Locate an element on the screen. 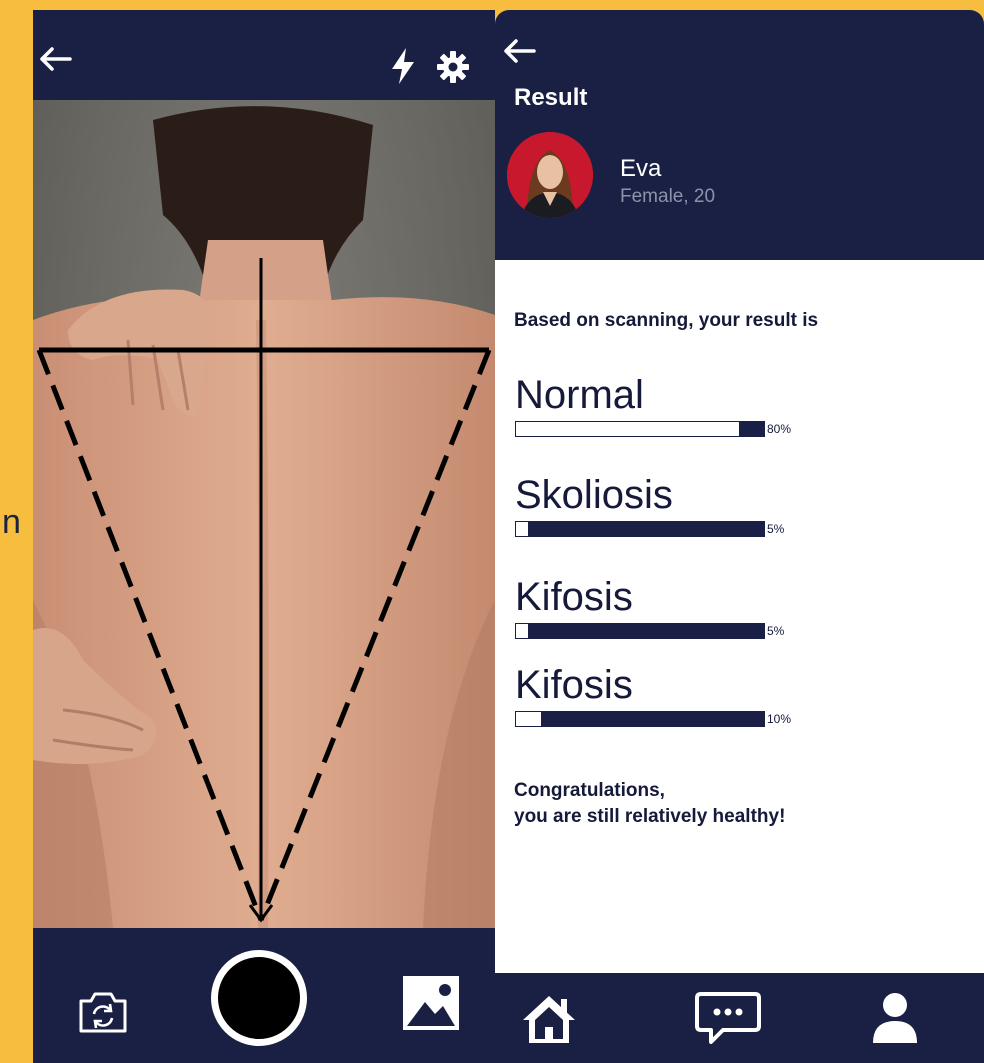 The width and height of the screenshot is (984, 1063). metric-label: Skoliosis is located at coordinates (594, 495).